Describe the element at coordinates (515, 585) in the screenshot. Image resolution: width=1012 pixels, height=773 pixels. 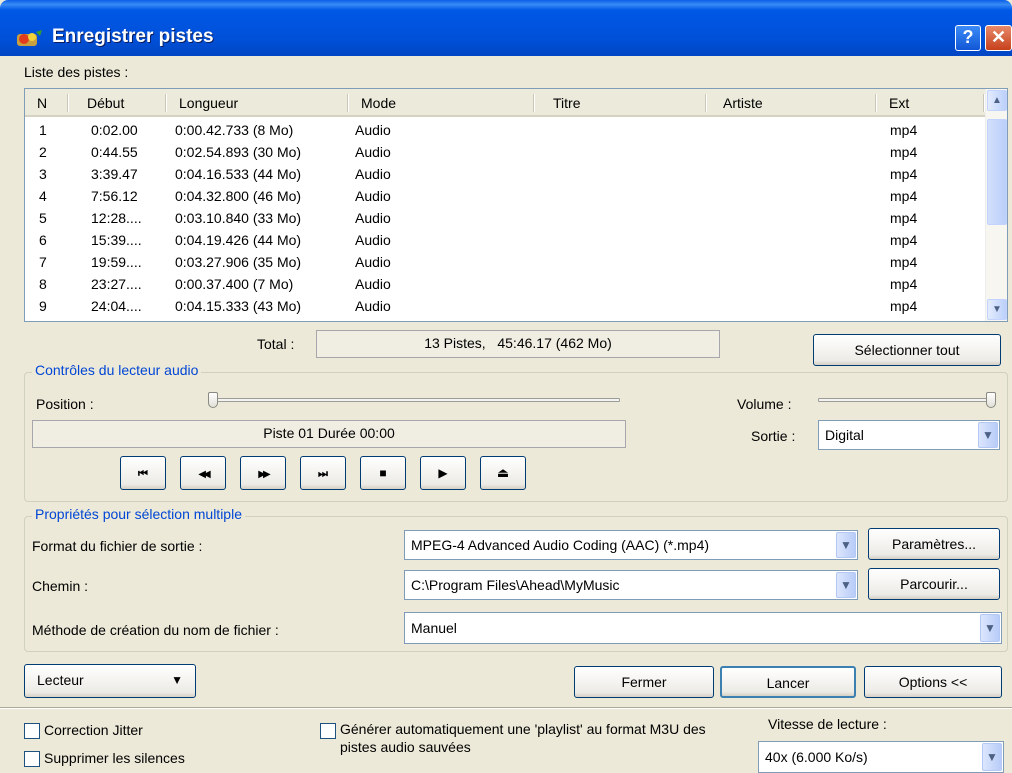
I see `path-select-value: C:\Program Files\Ahead\MyMusic` at that location.